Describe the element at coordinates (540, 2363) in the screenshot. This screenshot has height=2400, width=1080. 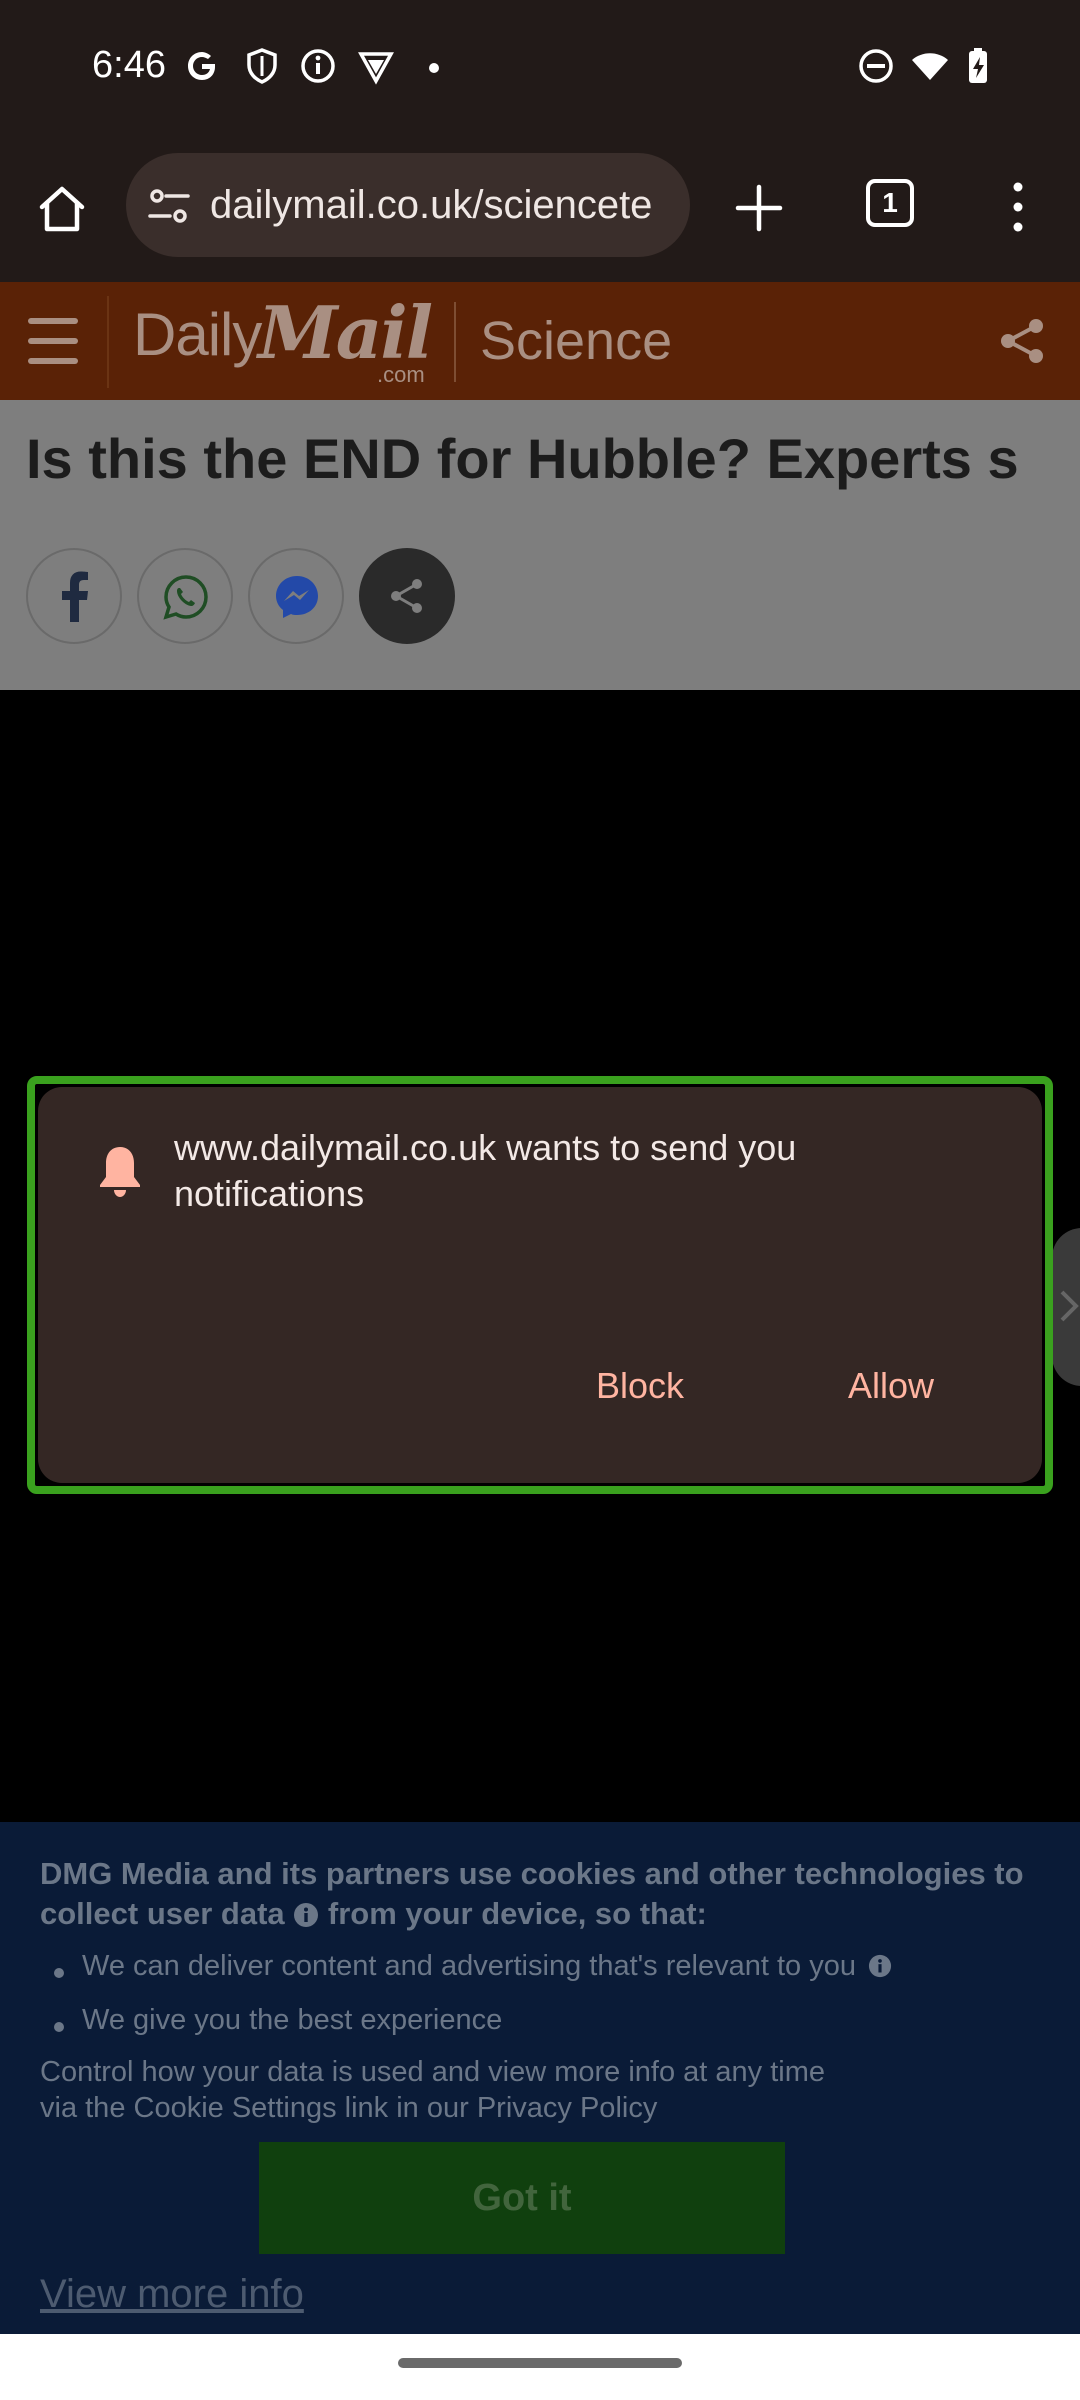
I see `home-gesture-handle` at that location.